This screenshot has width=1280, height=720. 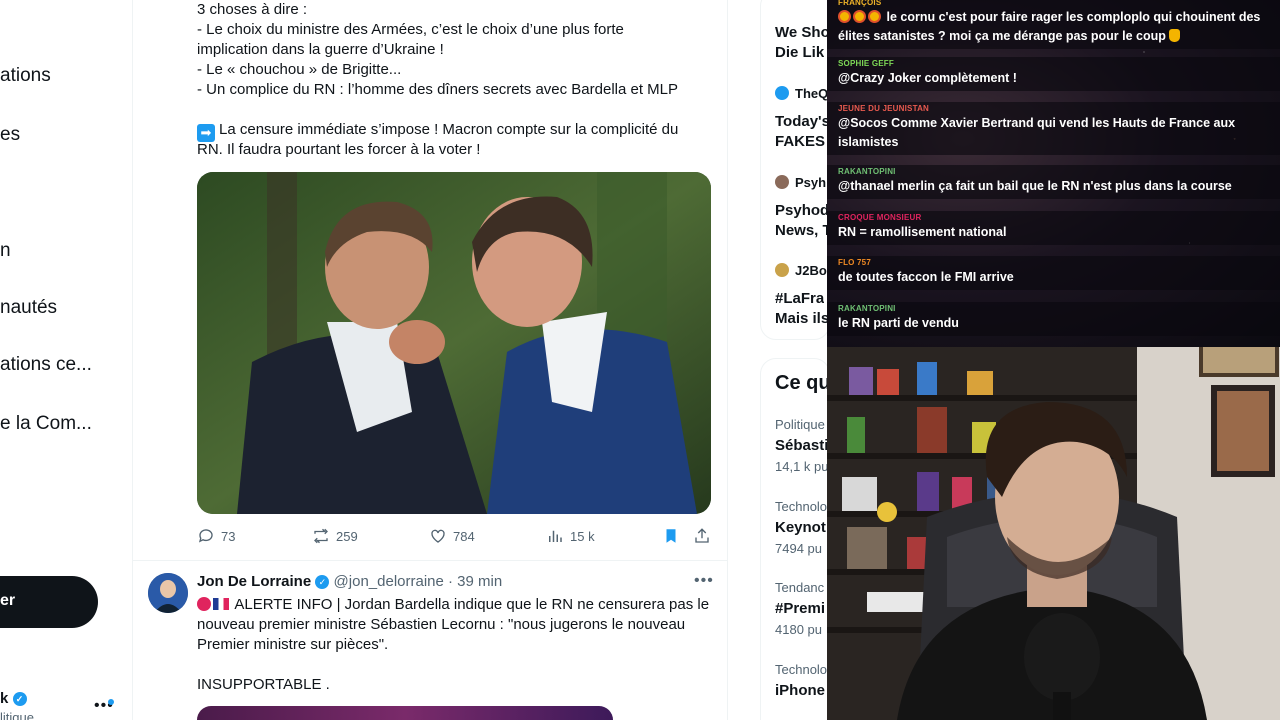 I want to click on like-button: 784, so click(x=452, y=536).